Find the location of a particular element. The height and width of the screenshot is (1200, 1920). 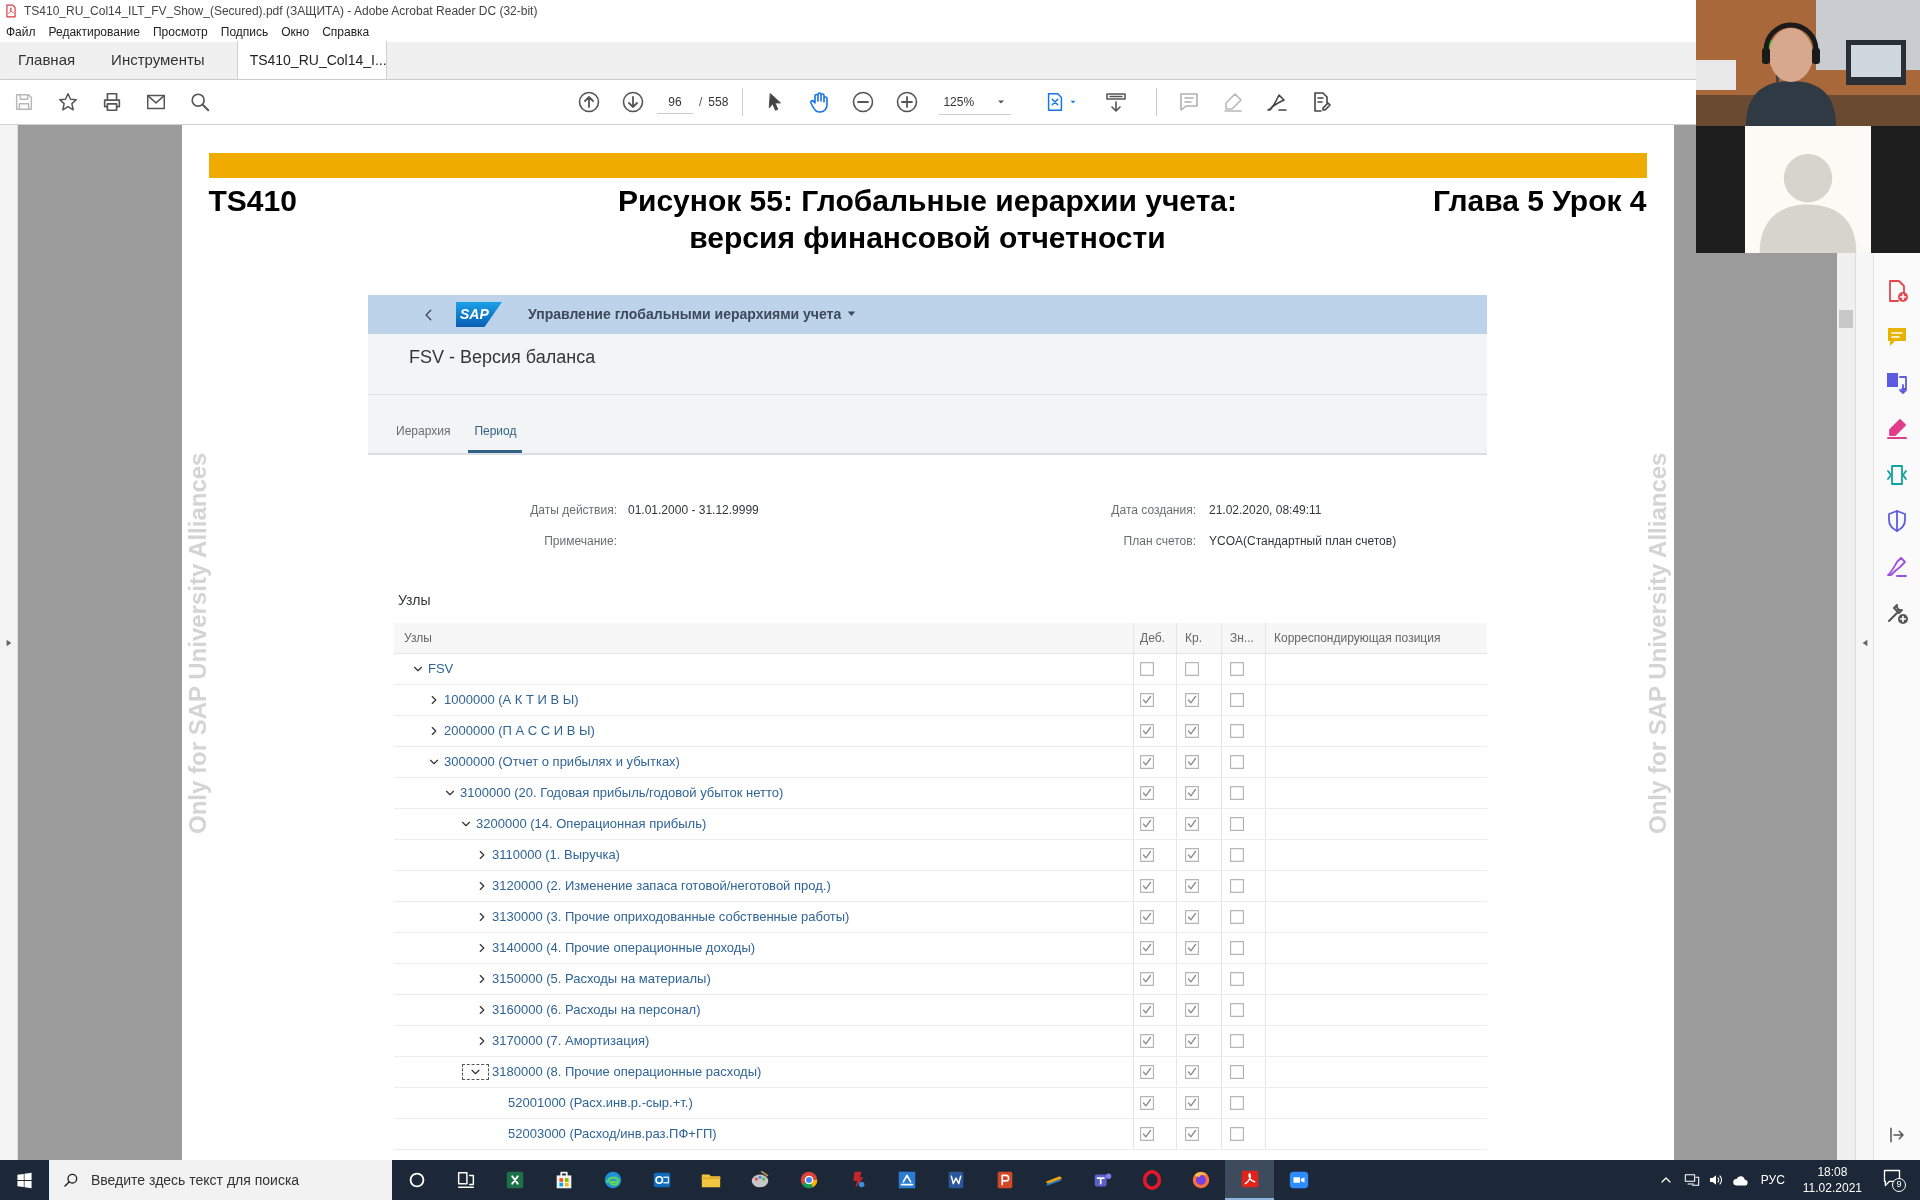

star-icon is located at coordinates (68, 102).